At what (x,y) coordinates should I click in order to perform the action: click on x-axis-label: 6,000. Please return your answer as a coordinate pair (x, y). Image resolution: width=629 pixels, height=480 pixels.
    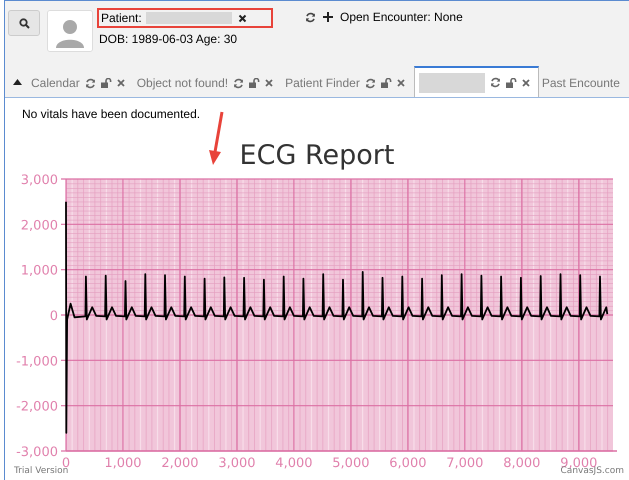
    Looking at the image, I should click on (407, 463).